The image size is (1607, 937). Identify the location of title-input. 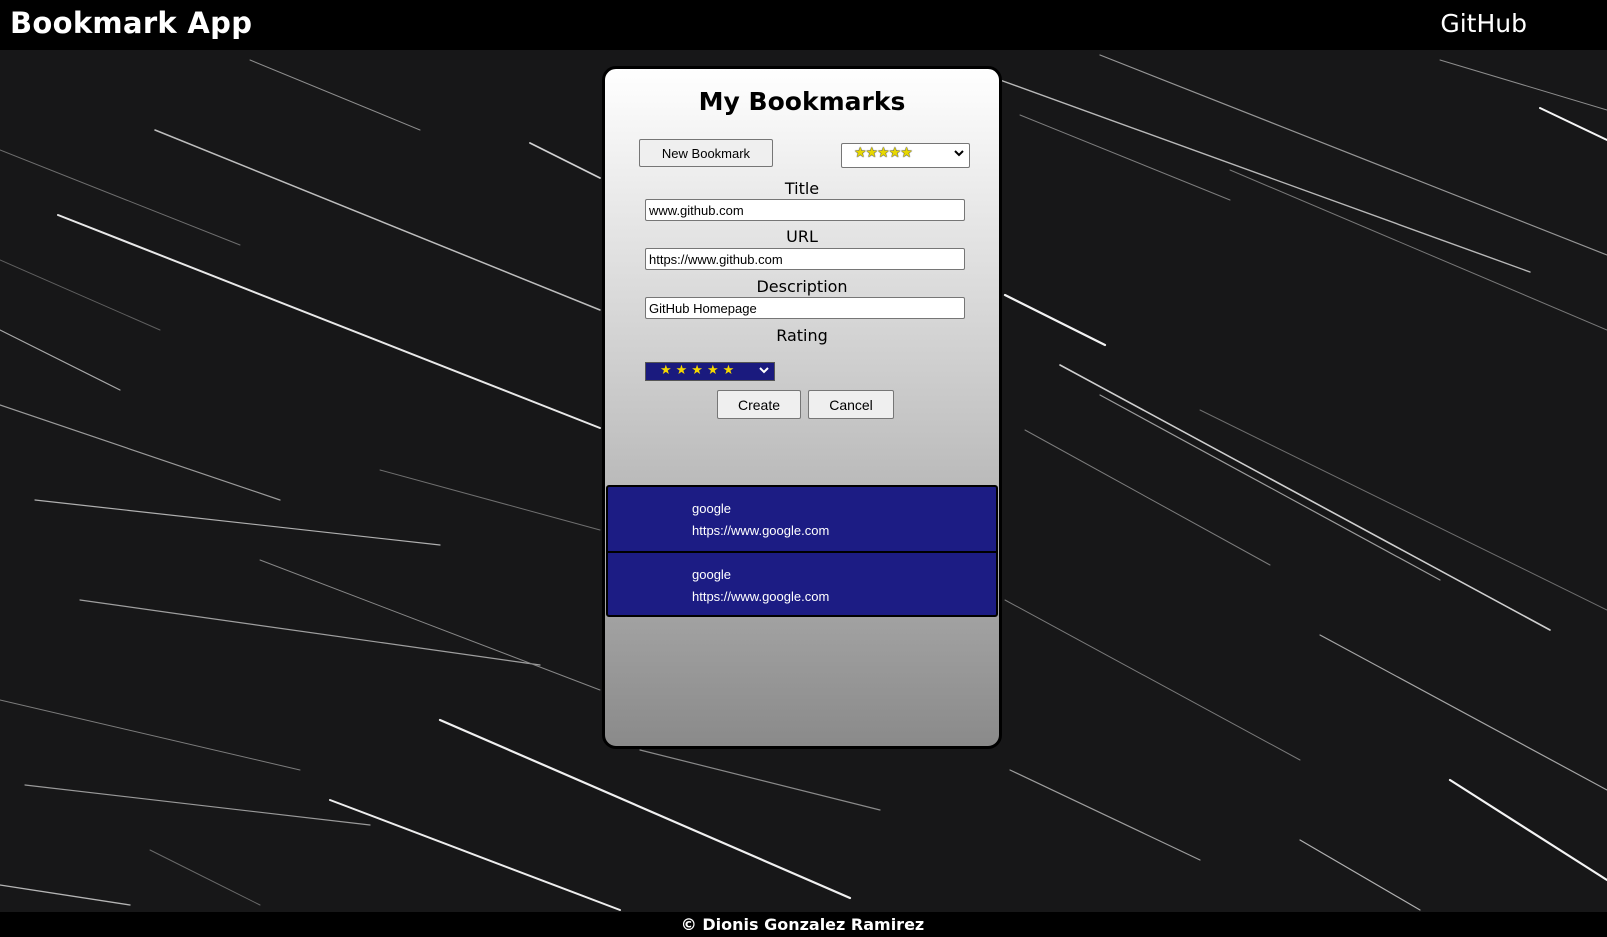
(805, 210).